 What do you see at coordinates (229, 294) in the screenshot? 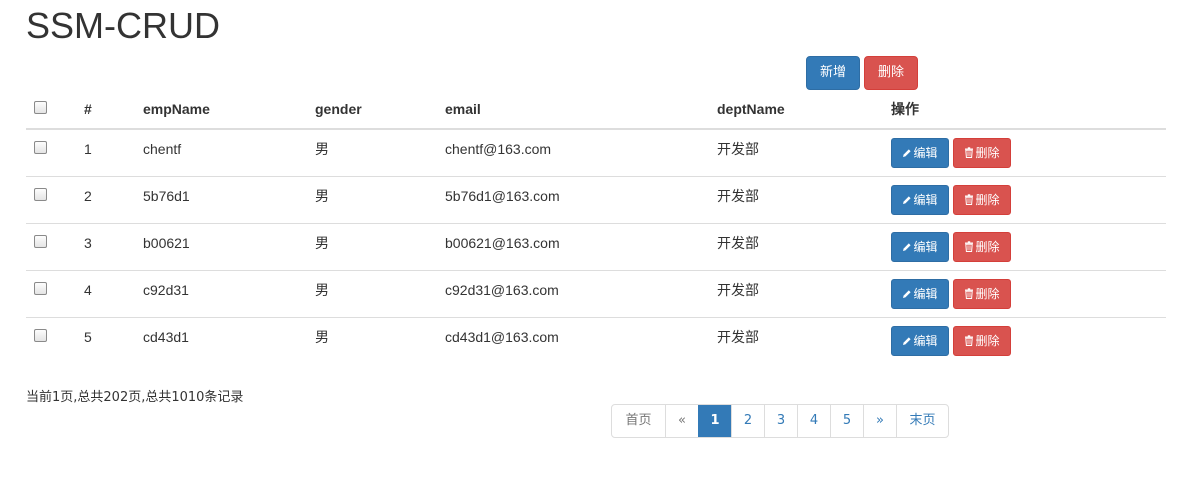
I see `row-name-cell: c92d31` at bounding box center [229, 294].